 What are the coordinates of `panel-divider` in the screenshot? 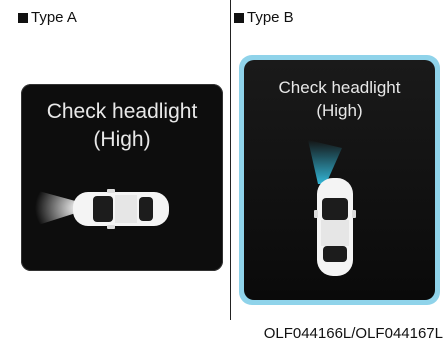 It's located at (230, 160).